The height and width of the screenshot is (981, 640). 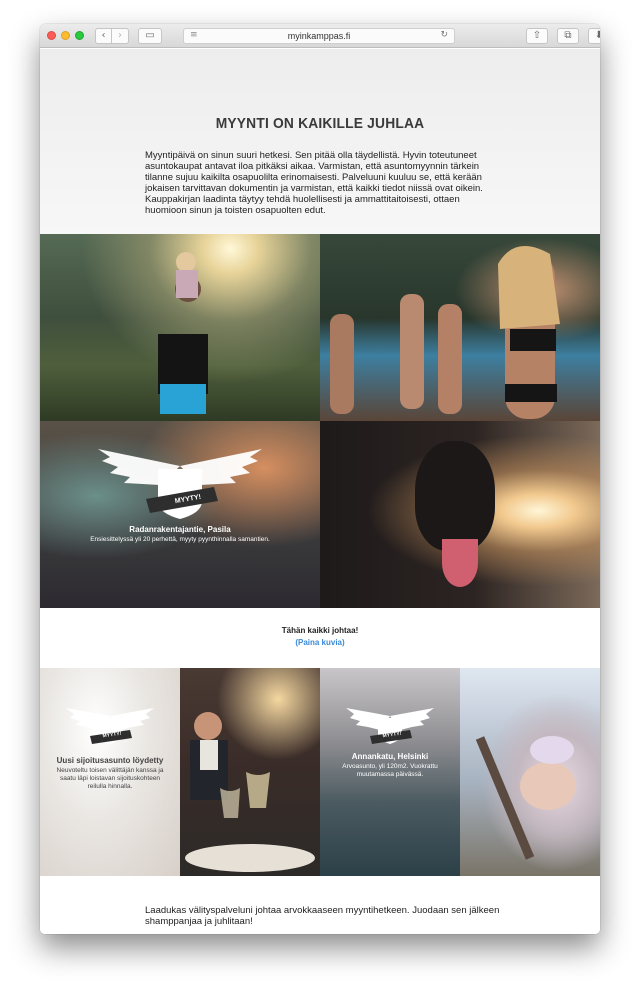 What do you see at coordinates (180, 484) in the screenshot?
I see `sold-wings-logo` at bounding box center [180, 484].